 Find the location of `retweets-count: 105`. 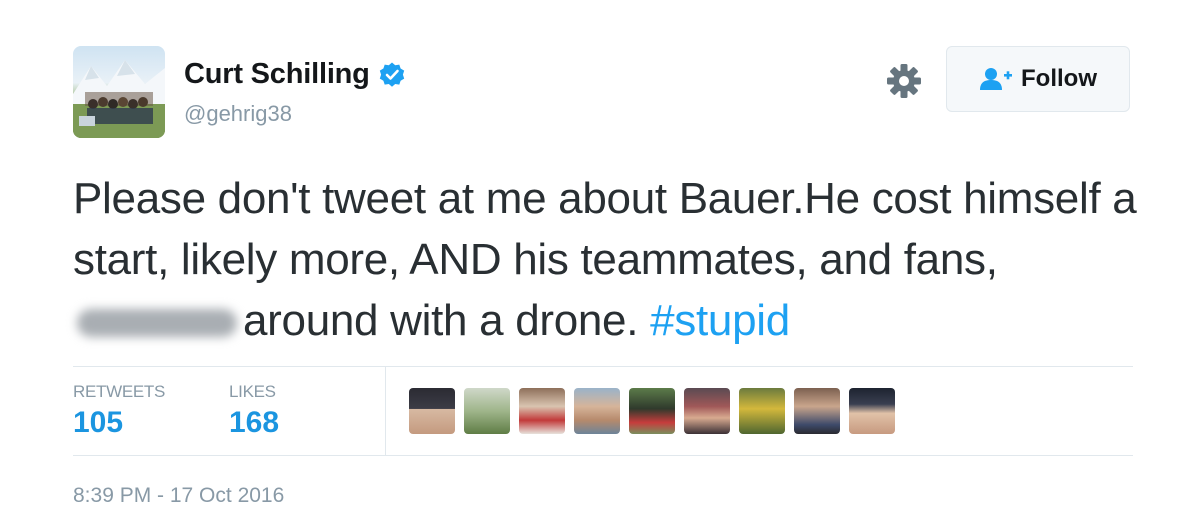

retweets-count: 105 is located at coordinates (98, 422).